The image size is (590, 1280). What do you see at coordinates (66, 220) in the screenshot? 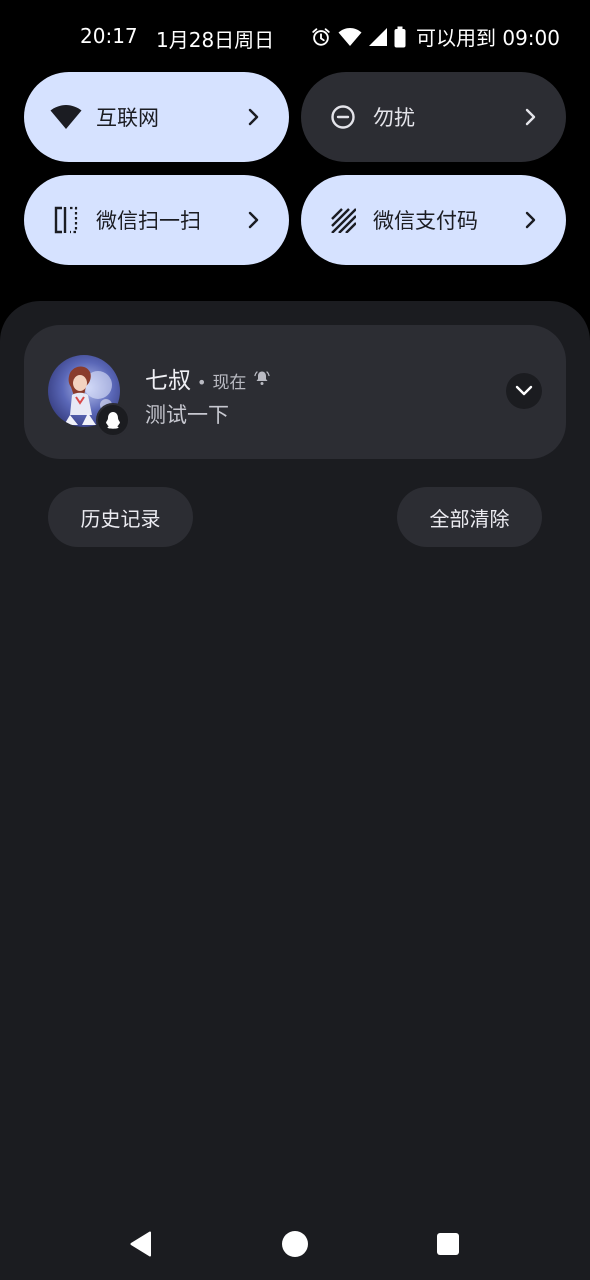
I see `scan-icon` at bounding box center [66, 220].